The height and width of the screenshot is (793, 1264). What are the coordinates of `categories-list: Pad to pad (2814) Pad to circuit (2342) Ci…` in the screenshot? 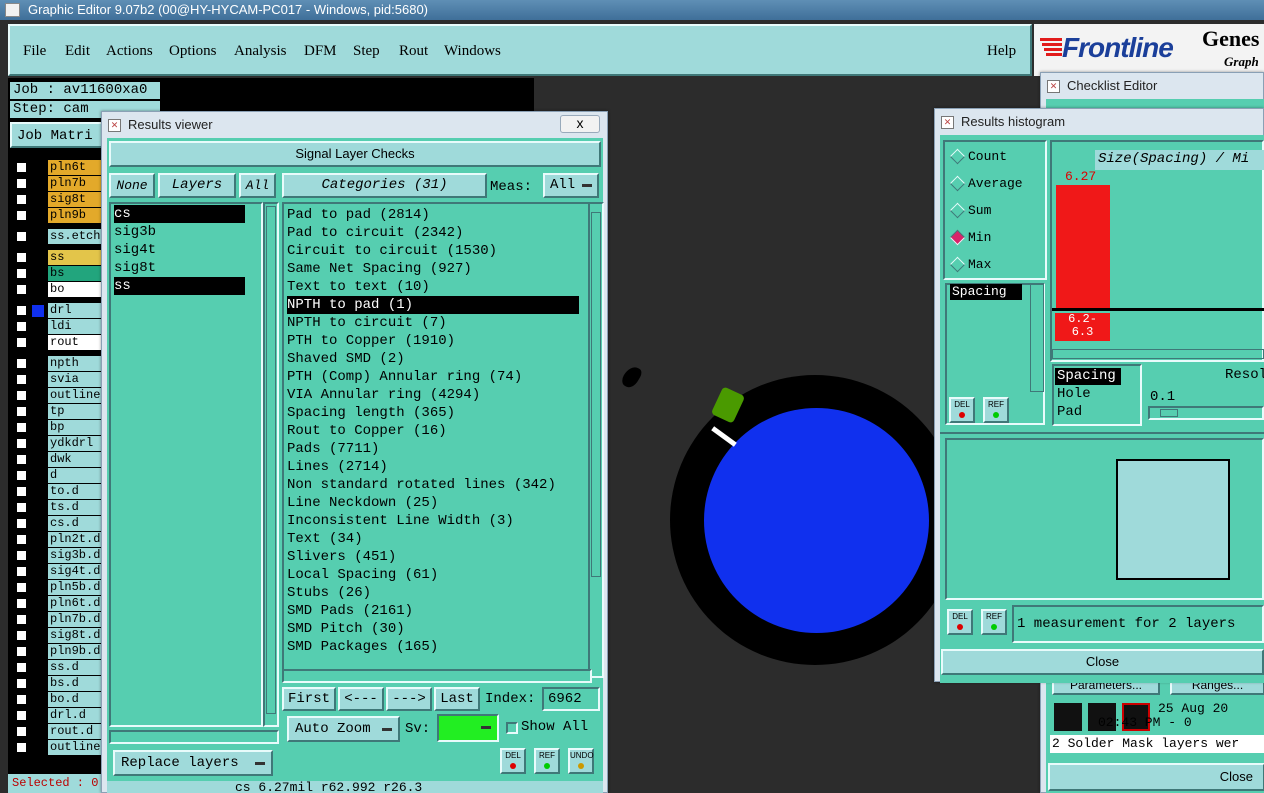 It's located at (437, 440).